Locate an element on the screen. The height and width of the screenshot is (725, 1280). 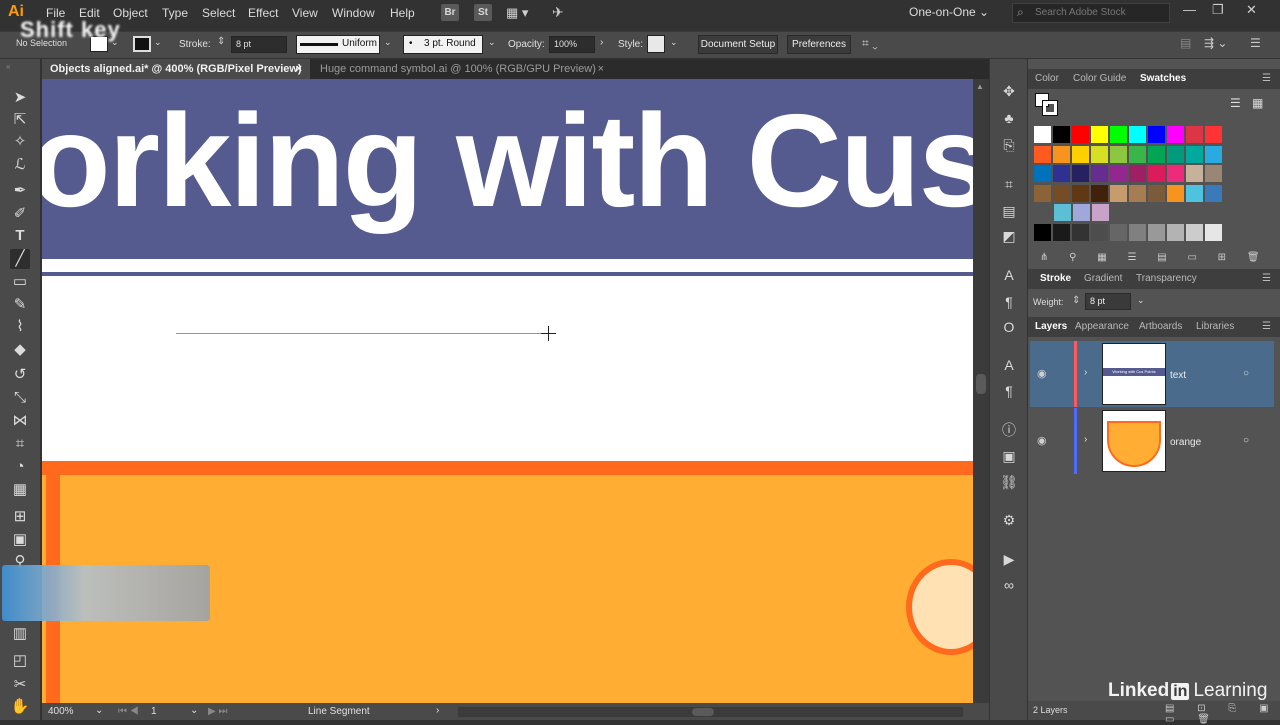
restore-icon: ❐ is located at coordinates (1218, 10).